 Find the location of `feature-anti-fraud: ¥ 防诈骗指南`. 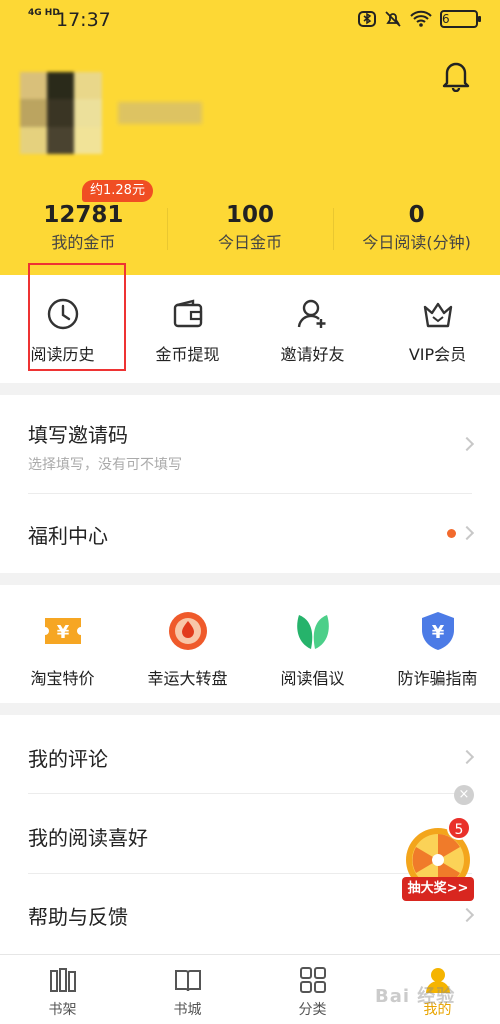

feature-anti-fraud: ¥ 防诈骗指南 is located at coordinates (437, 644).